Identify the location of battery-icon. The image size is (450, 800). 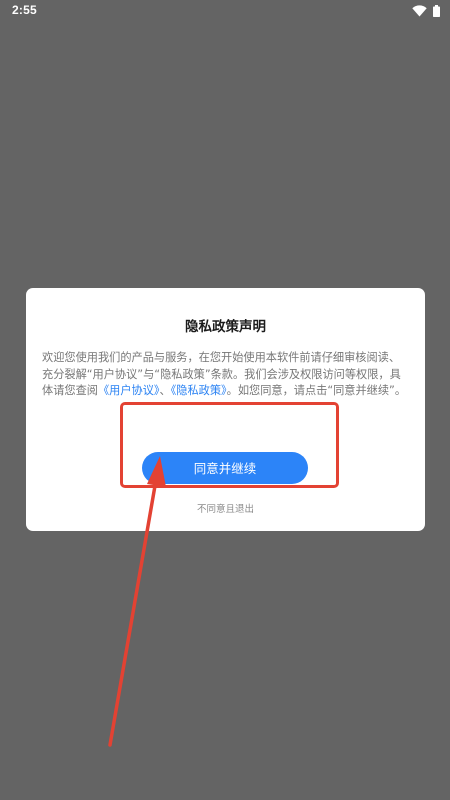
(436, 11).